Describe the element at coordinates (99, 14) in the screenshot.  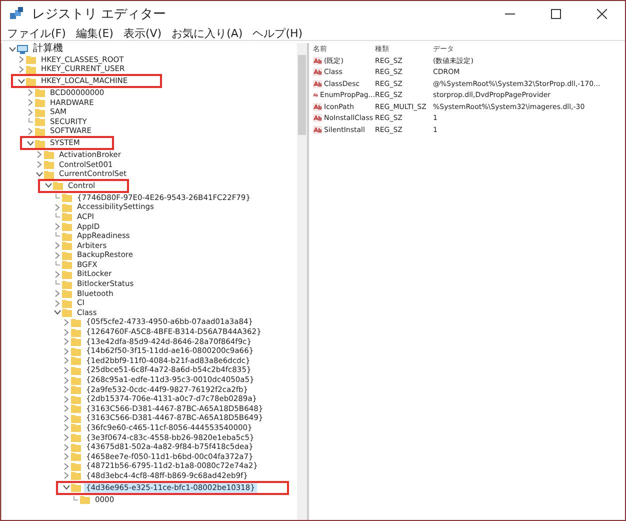
I see `window-title: レジストリ エディター` at that location.